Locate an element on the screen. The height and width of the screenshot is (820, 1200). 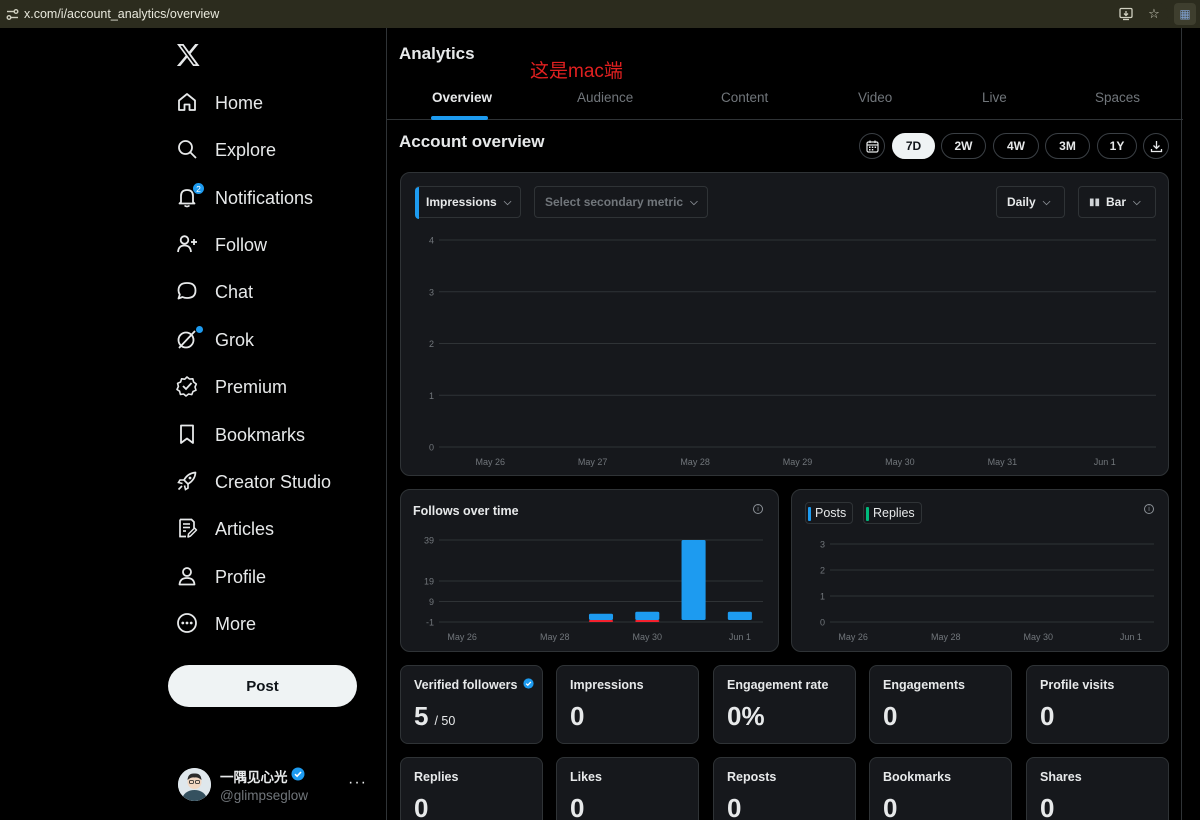
sidebar-item-notifications: 2 Notifications is located at coordinates (245, 197).